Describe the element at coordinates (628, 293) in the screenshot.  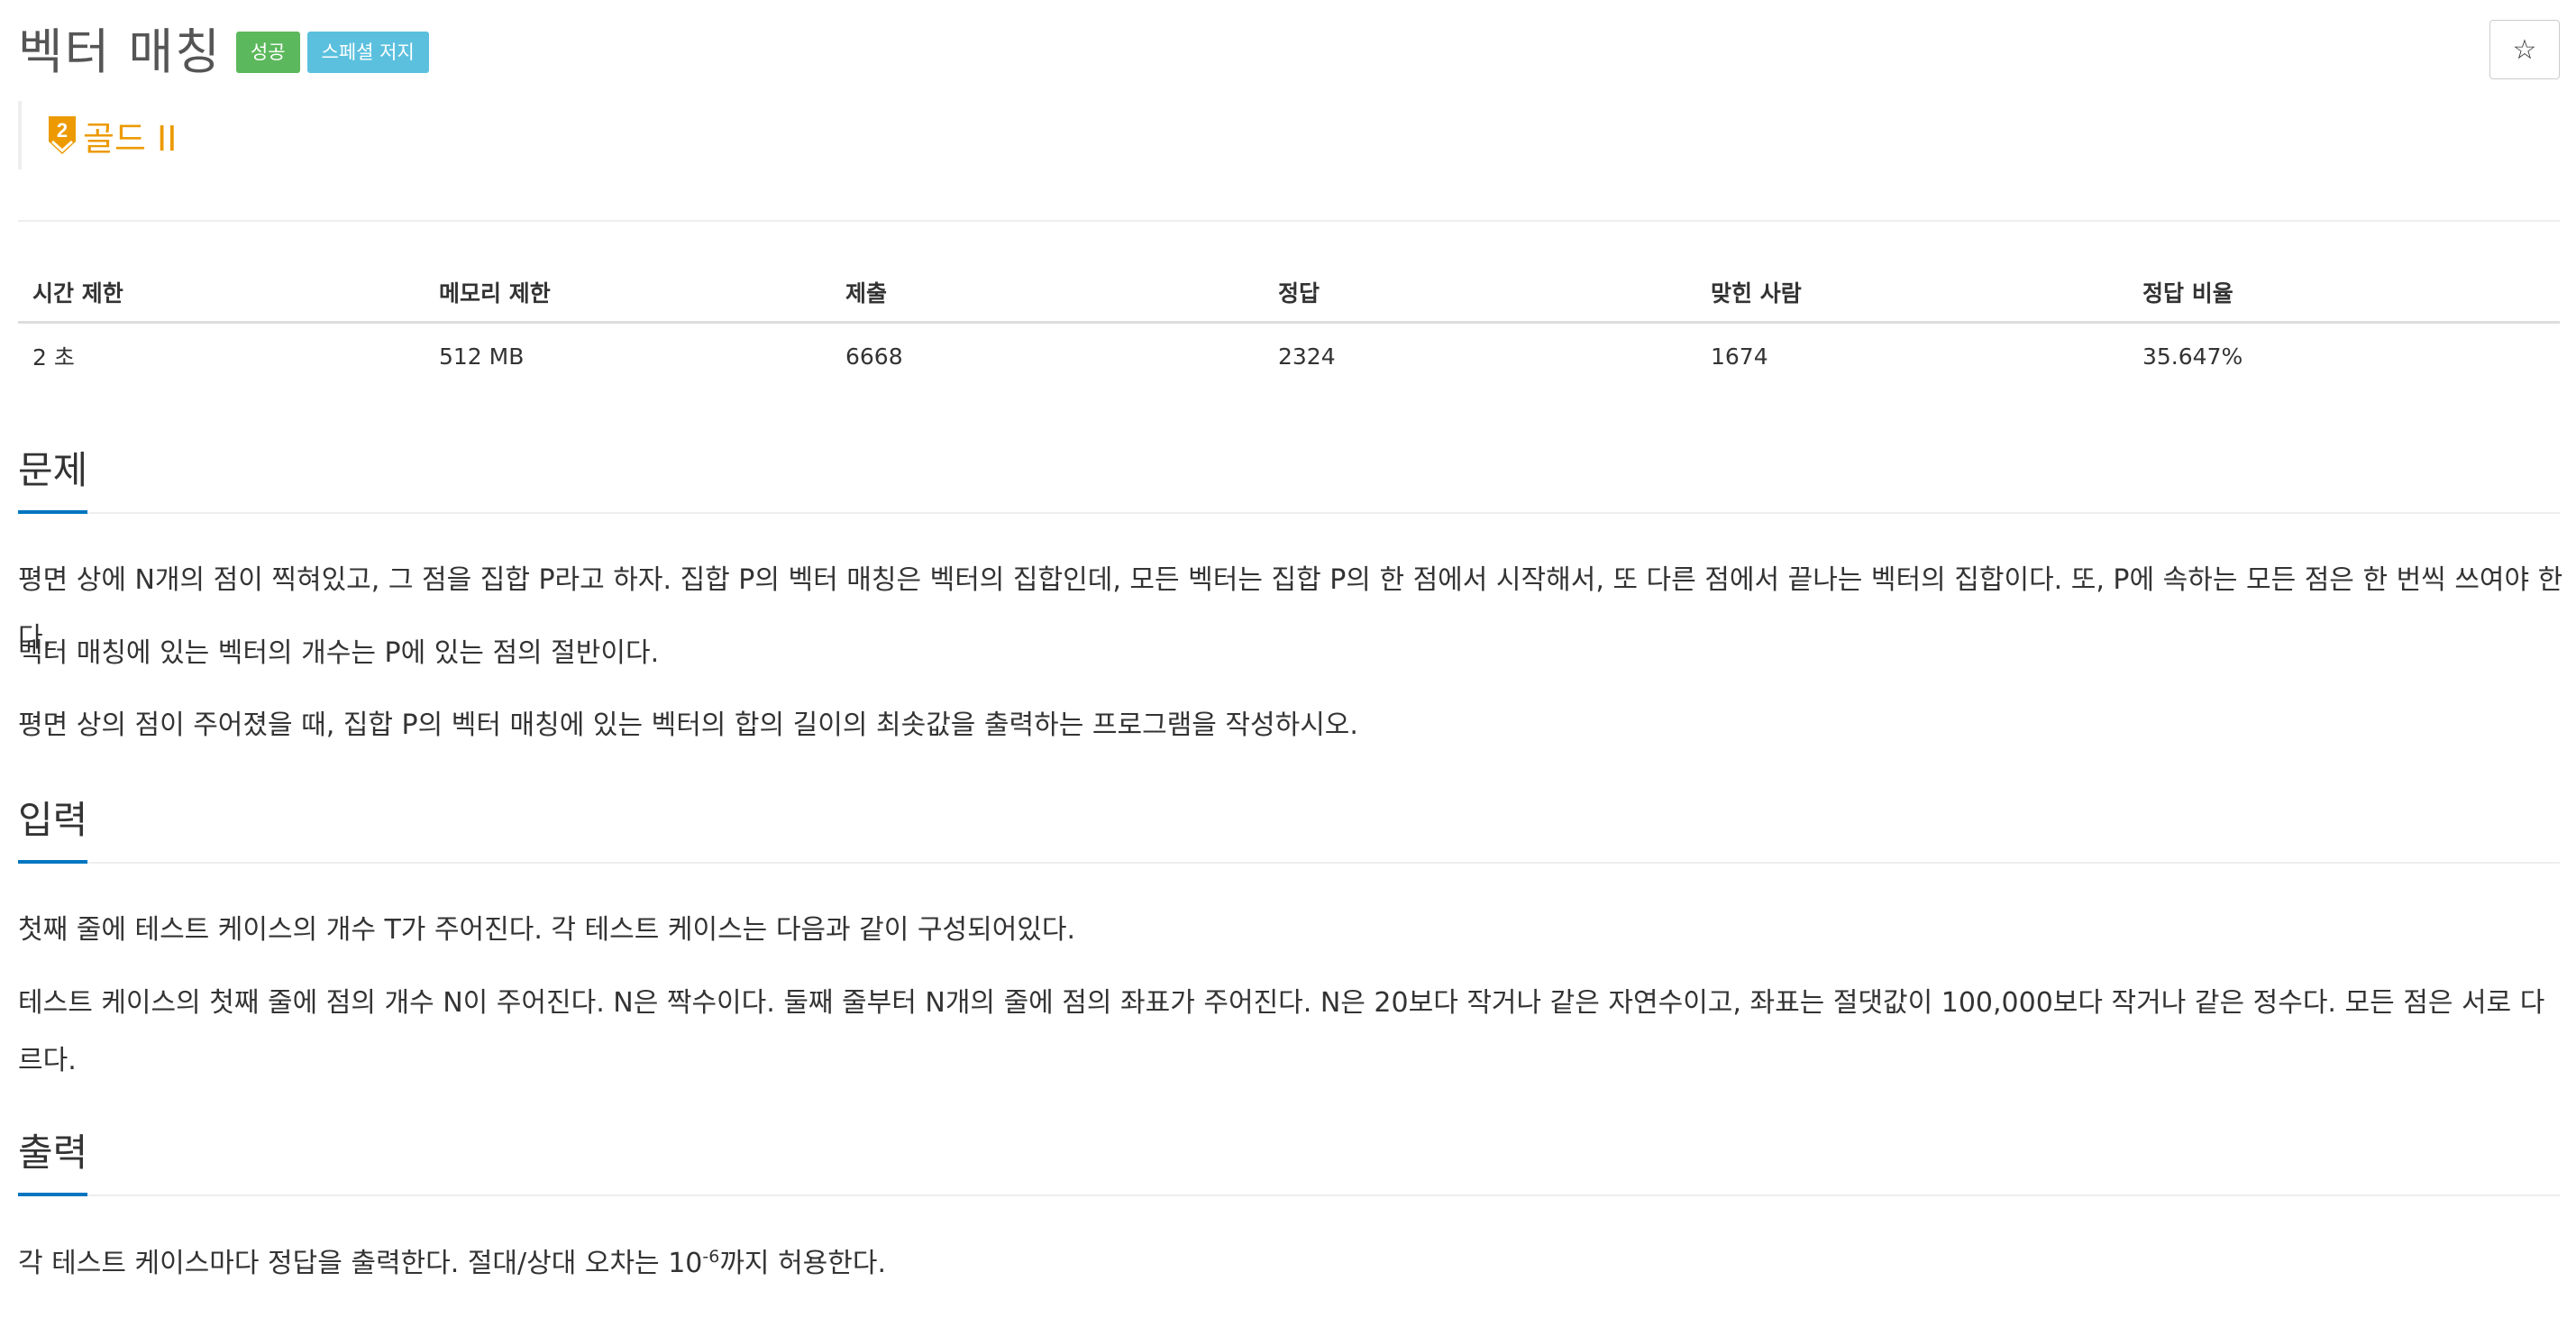
I see `header-memory-limit: 메모리 제한` at that location.